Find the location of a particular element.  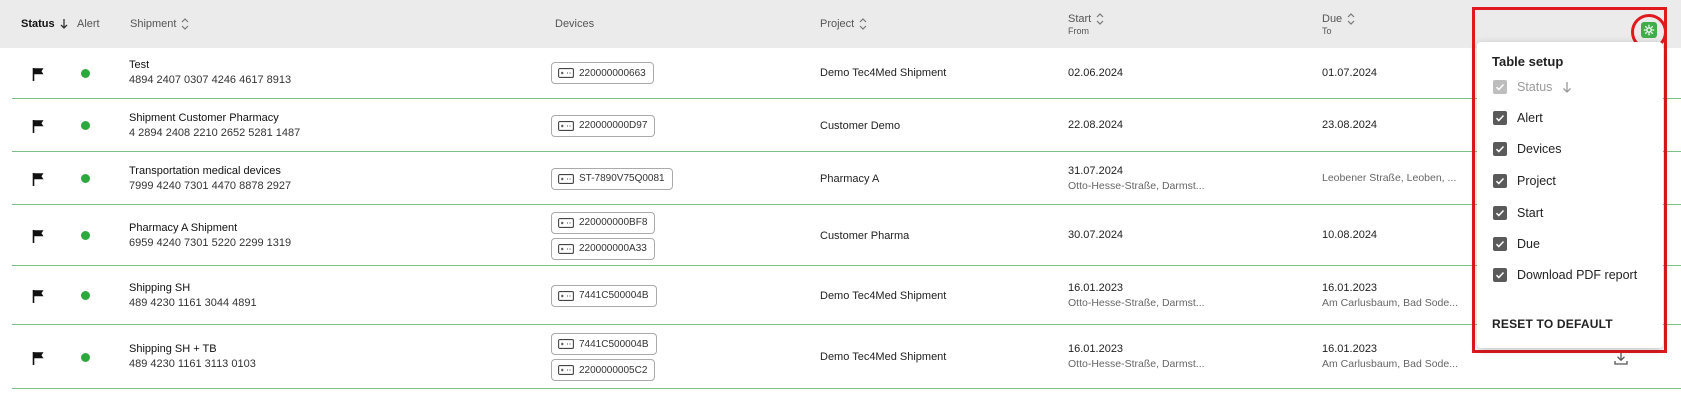

header-project: Project is located at coordinates (843, 24).